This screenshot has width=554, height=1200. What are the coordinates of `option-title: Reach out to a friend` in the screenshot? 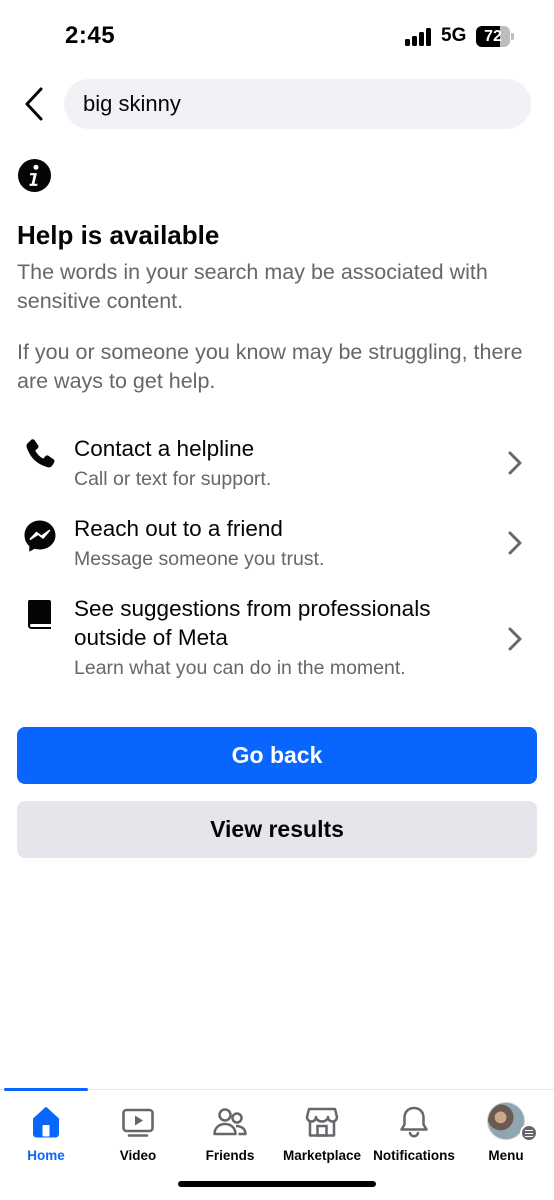 It's located at (178, 528).